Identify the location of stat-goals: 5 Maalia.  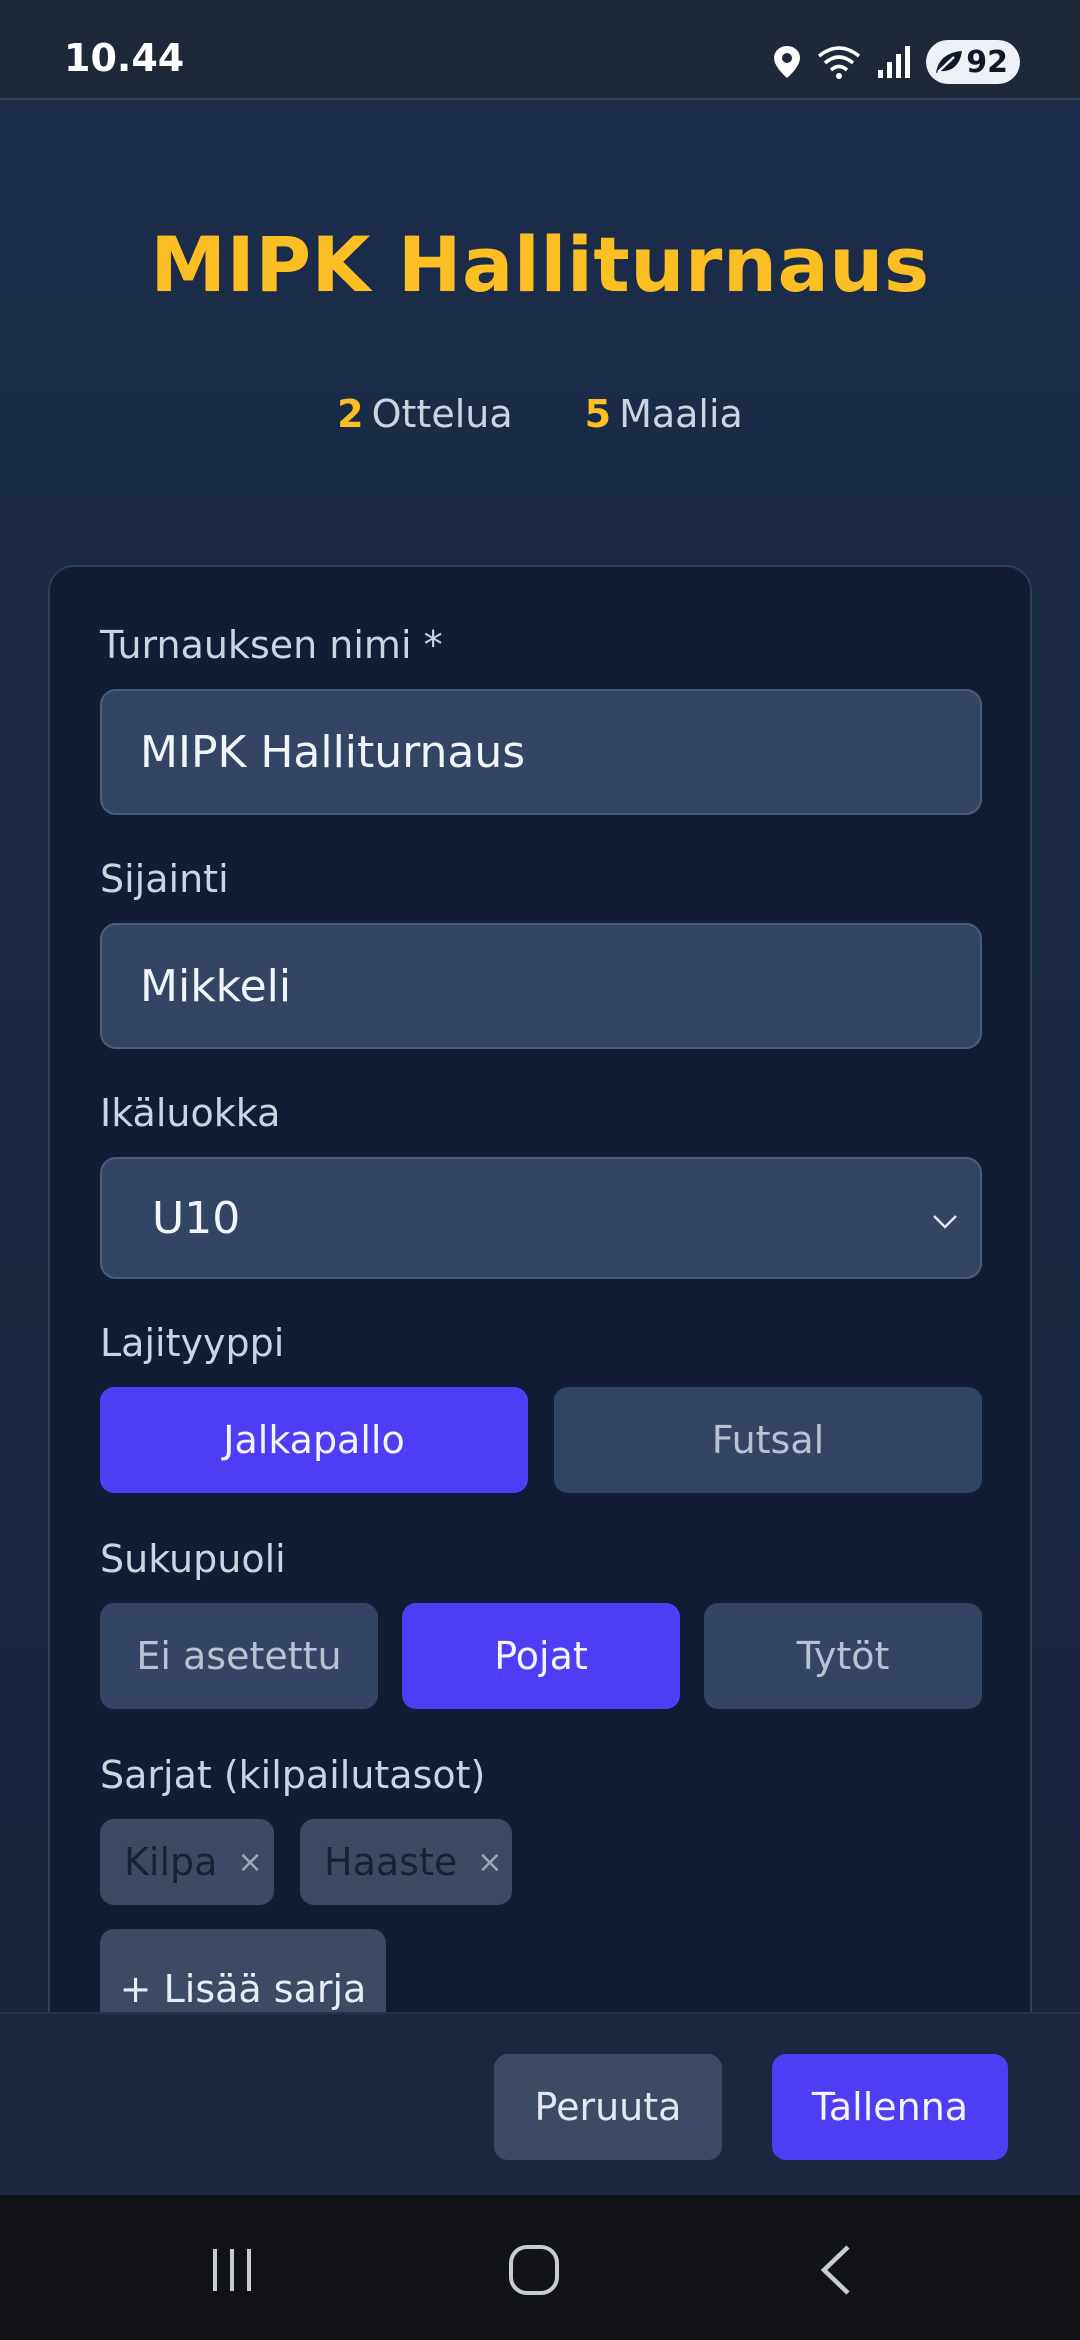
(664, 414).